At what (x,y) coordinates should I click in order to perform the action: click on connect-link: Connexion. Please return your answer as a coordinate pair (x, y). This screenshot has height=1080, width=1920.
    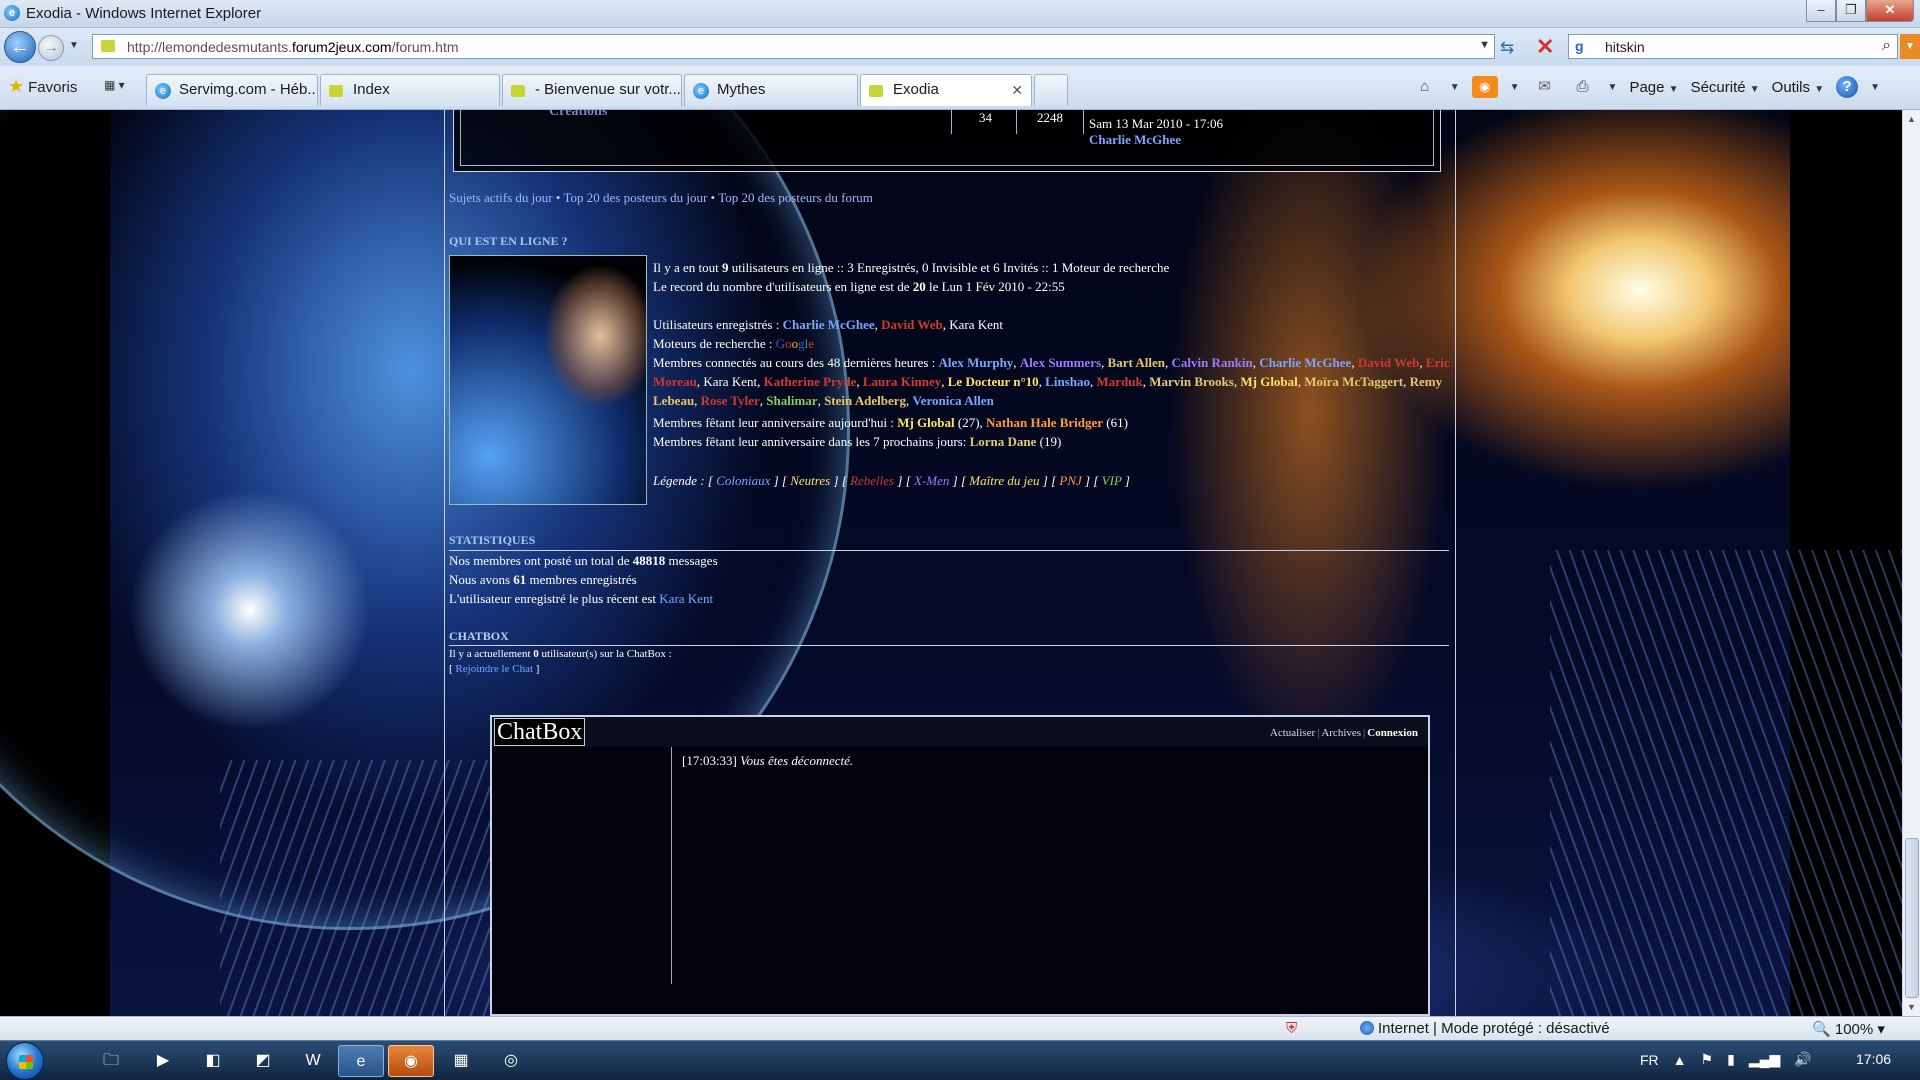
    Looking at the image, I should click on (1392, 733).